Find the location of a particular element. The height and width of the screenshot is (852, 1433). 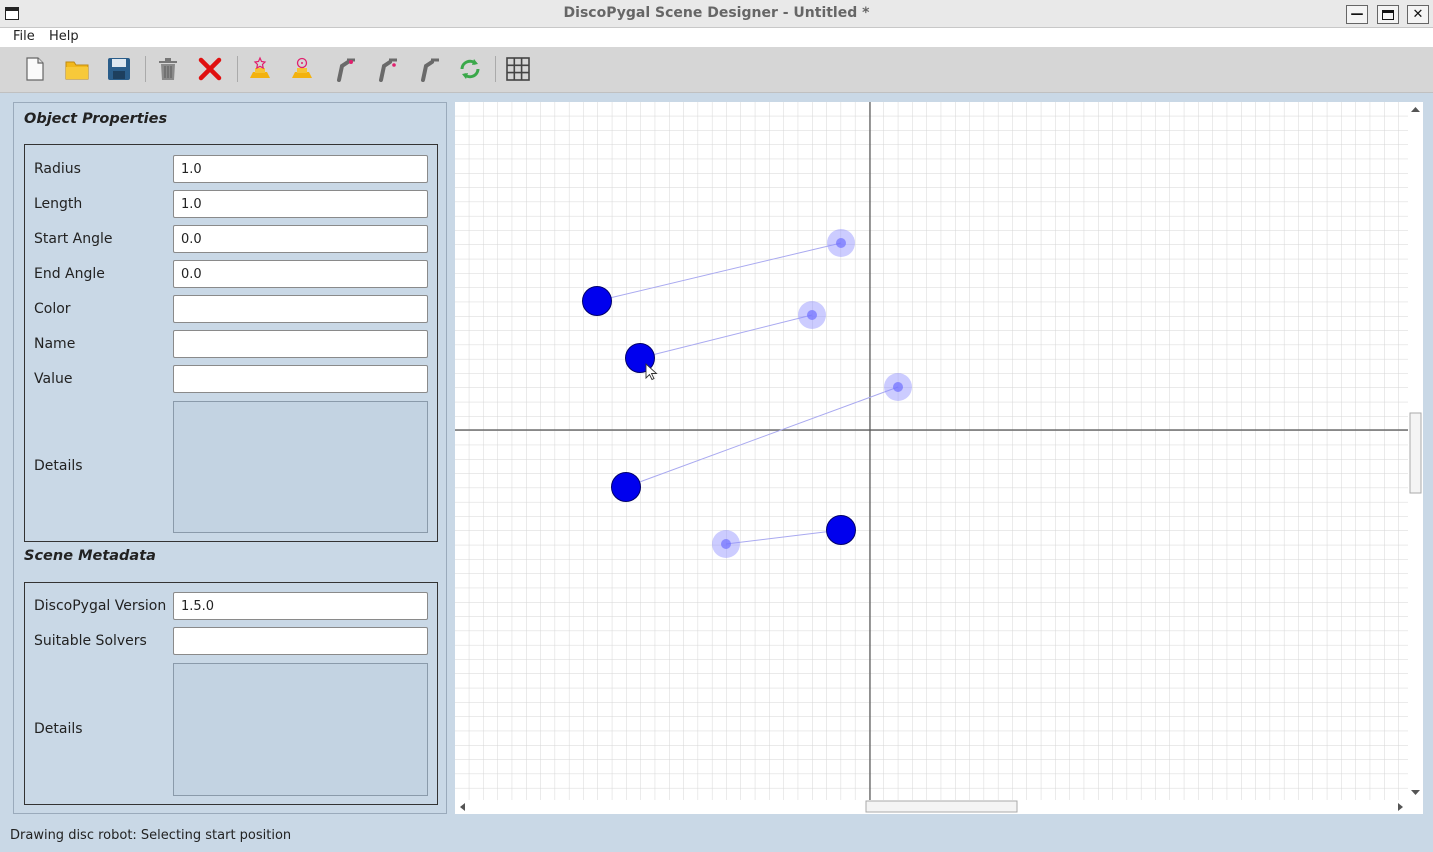

value-label: Value is located at coordinates (53, 379).